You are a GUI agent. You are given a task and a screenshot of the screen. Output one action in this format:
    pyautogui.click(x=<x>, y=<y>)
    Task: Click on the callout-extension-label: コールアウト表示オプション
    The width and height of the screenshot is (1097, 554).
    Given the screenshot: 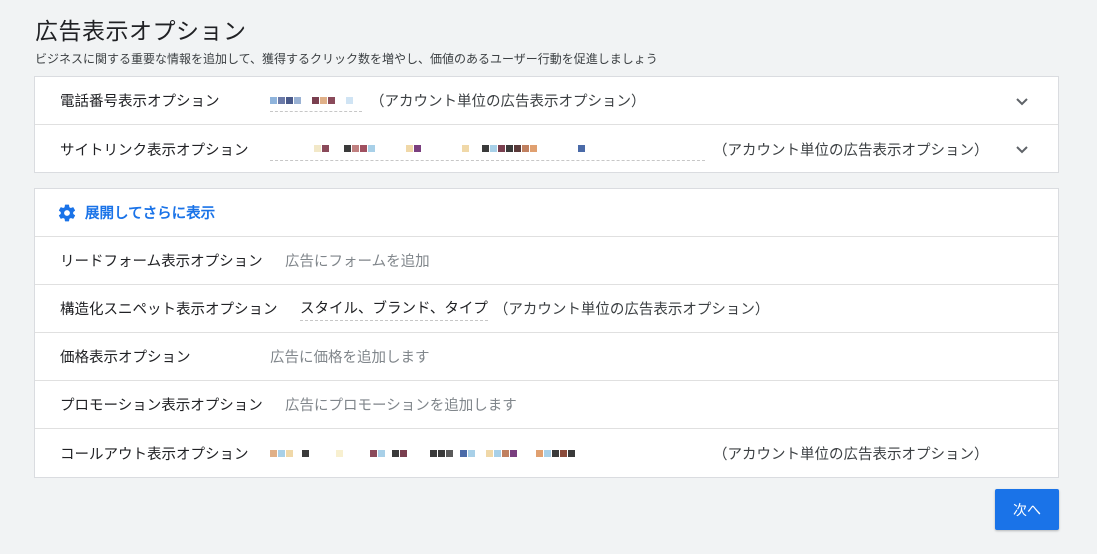 What is the action you would take?
    pyautogui.click(x=154, y=454)
    